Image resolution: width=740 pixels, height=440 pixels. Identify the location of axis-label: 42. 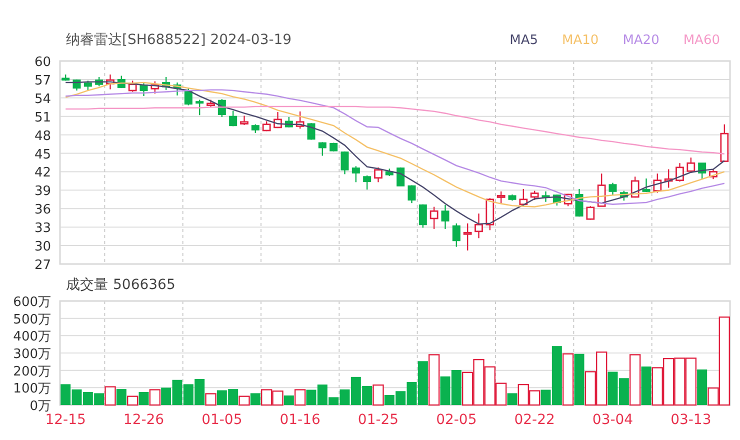
(42, 173).